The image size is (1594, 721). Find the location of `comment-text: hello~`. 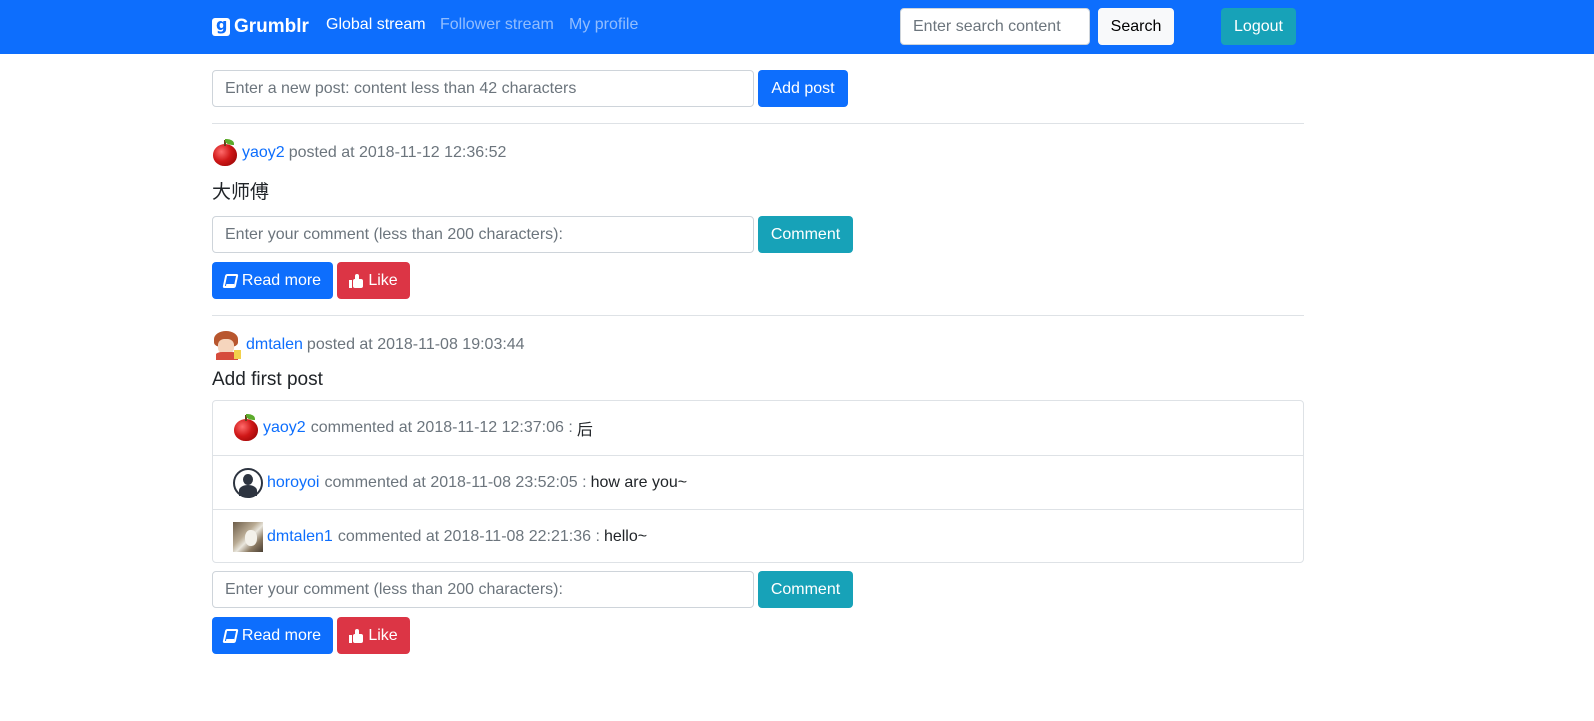

comment-text: hello~ is located at coordinates (625, 536).